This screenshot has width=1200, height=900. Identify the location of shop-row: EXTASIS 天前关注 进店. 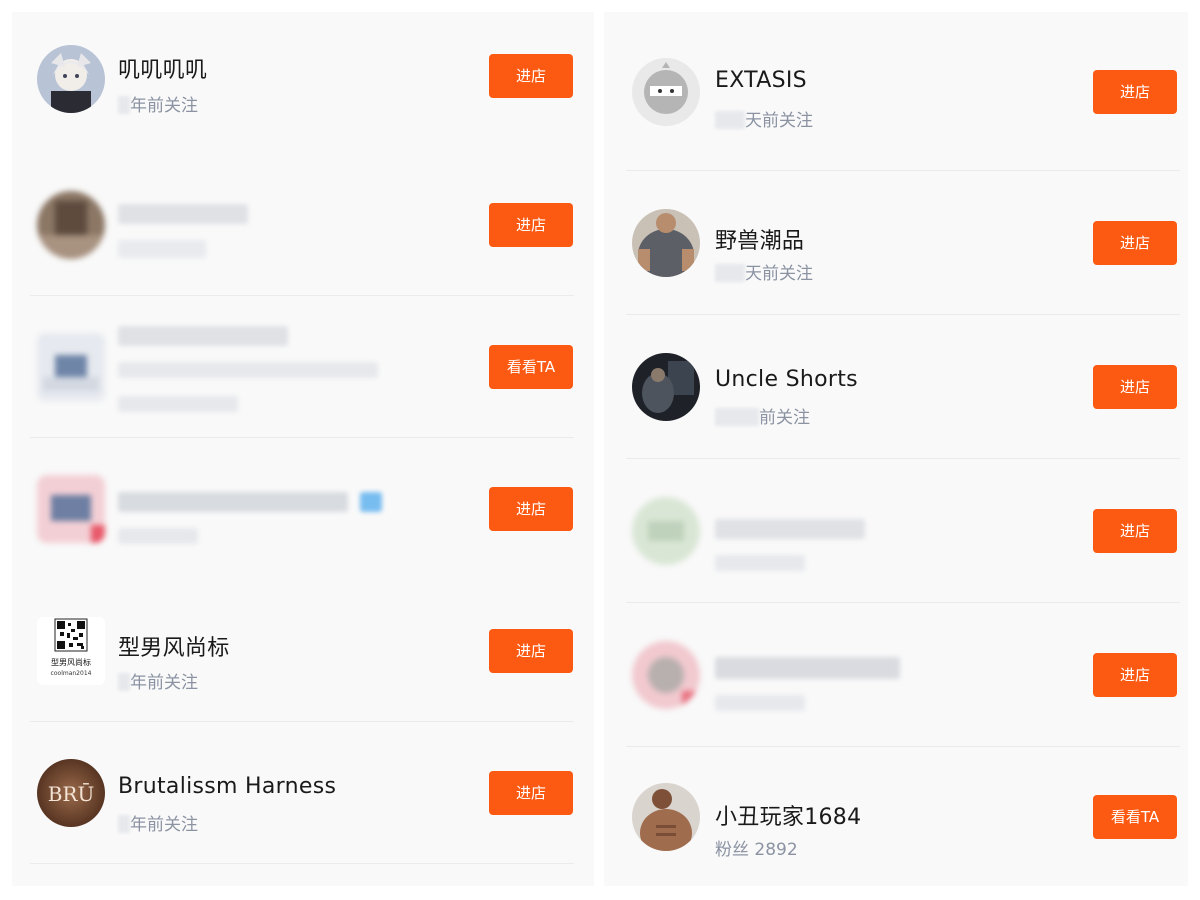
(896, 91).